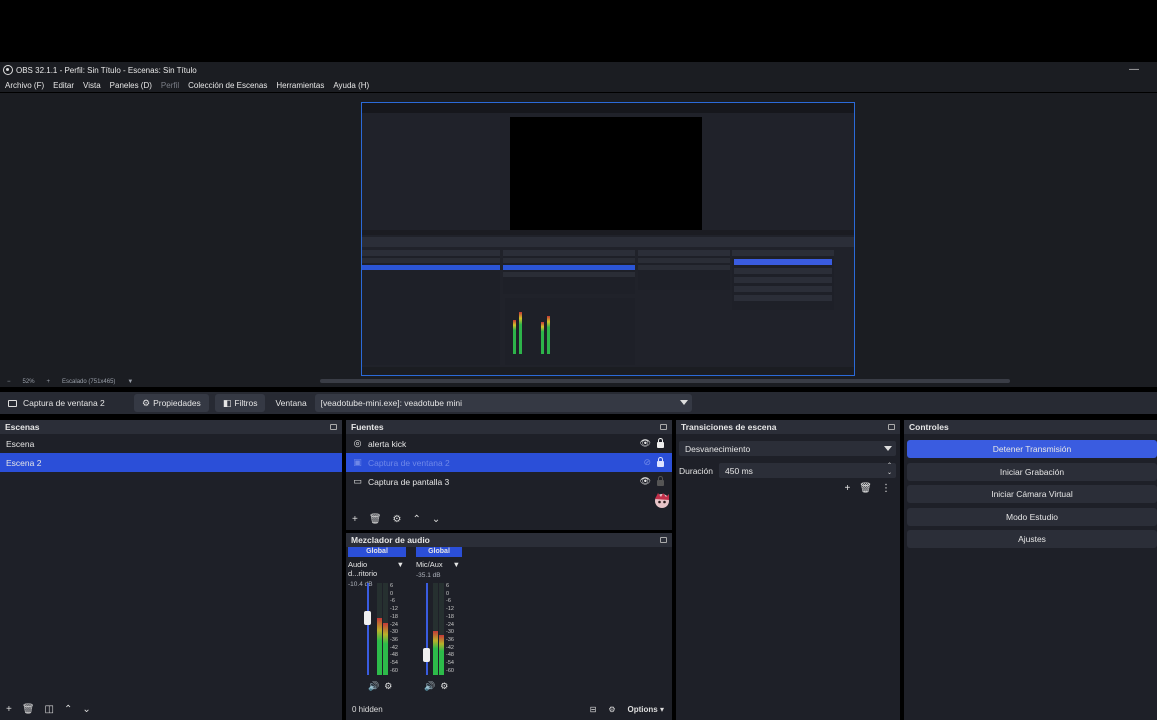 This screenshot has height=720, width=1157. What do you see at coordinates (49, 709) in the screenshot?
I see `scene-filter-icon: ◫` at bounding box center [49, 709].